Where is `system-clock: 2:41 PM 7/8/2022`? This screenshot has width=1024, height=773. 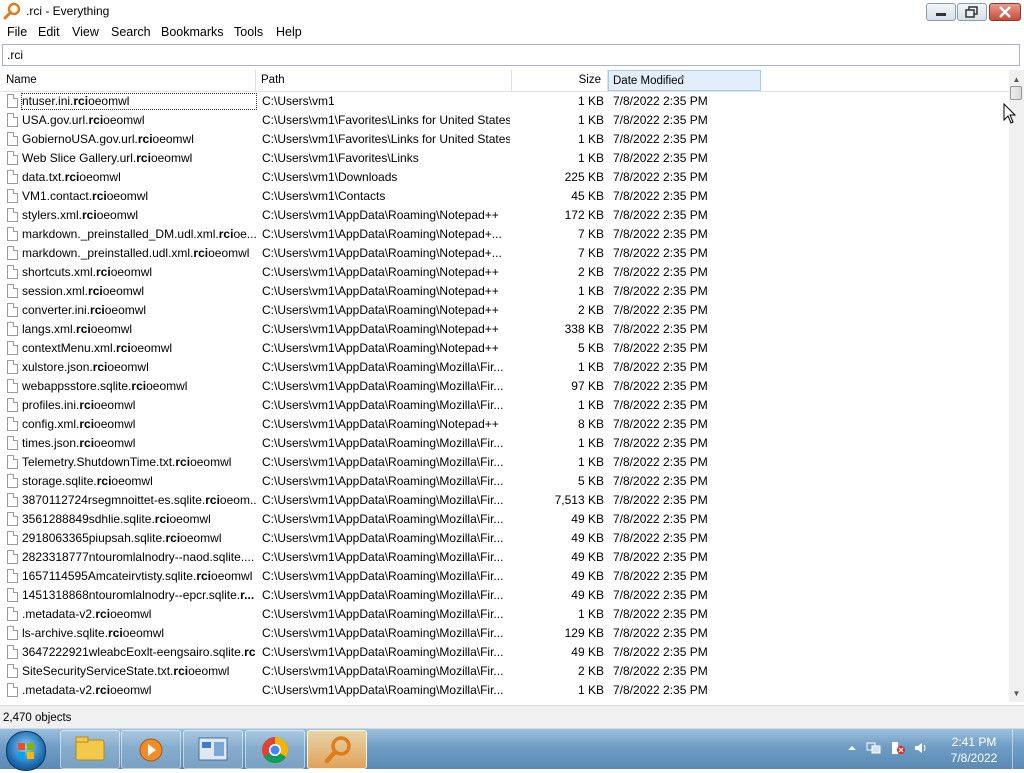 system-clock: 2:41 PM 7/8/2022 is located at coordinates (974, 750).